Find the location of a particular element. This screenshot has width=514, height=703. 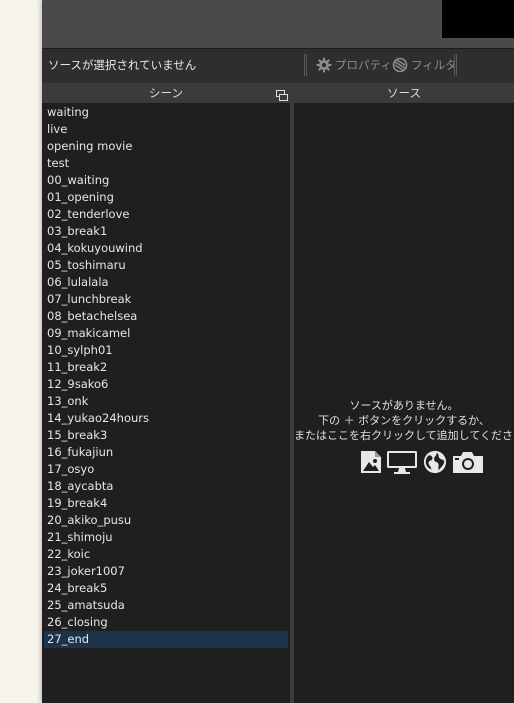

scene-item: 18_aycabta is located at coordinates (166, 486).